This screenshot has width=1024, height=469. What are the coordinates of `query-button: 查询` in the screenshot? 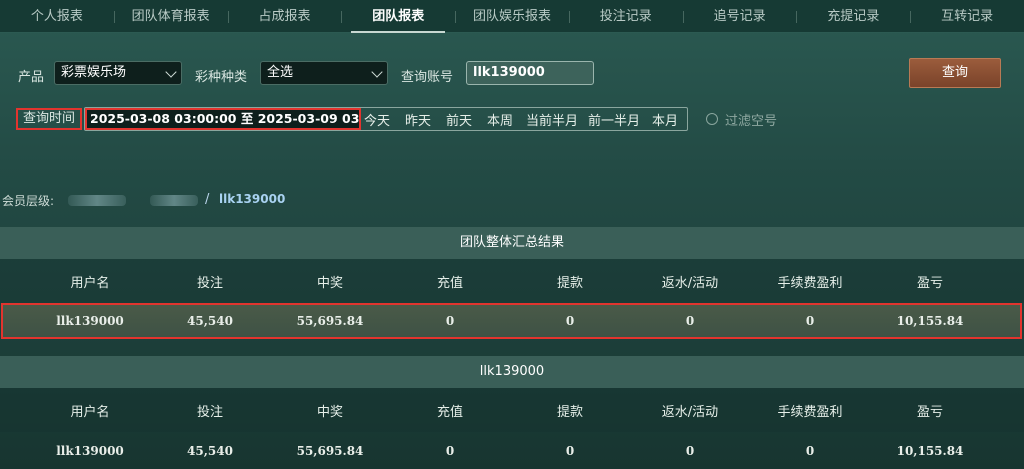 It's located at (955, 73).